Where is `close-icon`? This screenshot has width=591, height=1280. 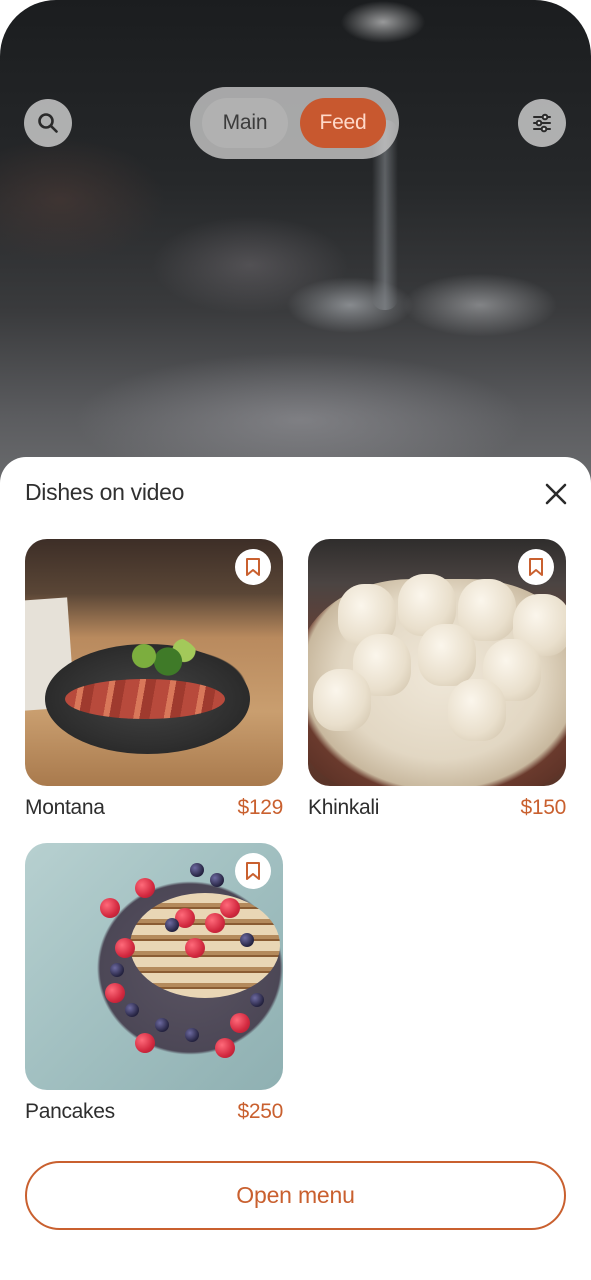 close-icon is located at coordinates (556, 494).